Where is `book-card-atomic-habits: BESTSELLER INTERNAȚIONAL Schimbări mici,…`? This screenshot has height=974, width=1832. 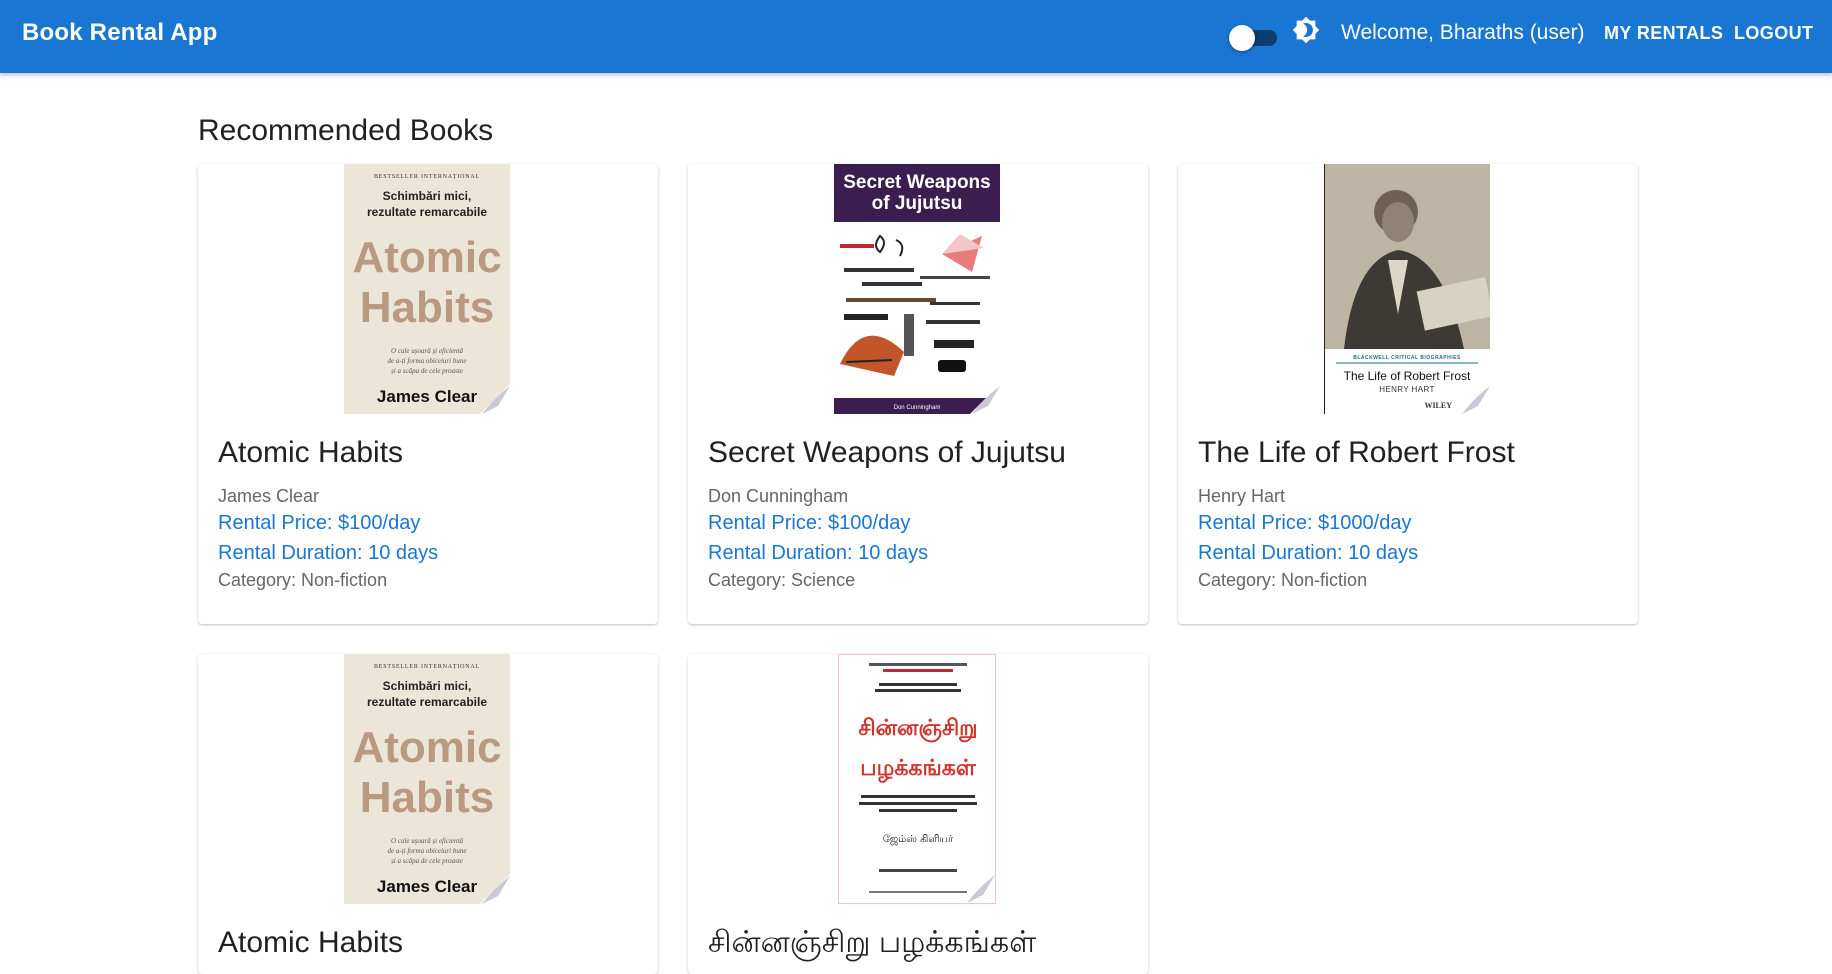 book-card-atomic-habits: BESTSELLER INTERNAȚIONAL Schimbări mici,… is located at coordinates (428, 394).